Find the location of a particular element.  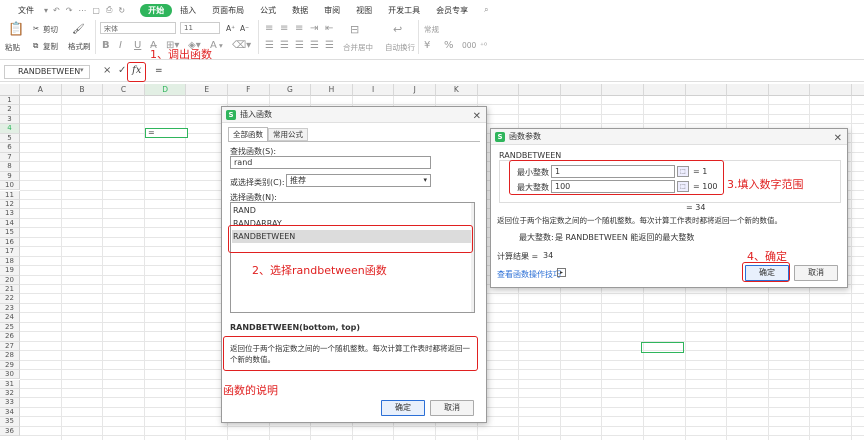

row-header: 14 is located at coordinates (10, 223).